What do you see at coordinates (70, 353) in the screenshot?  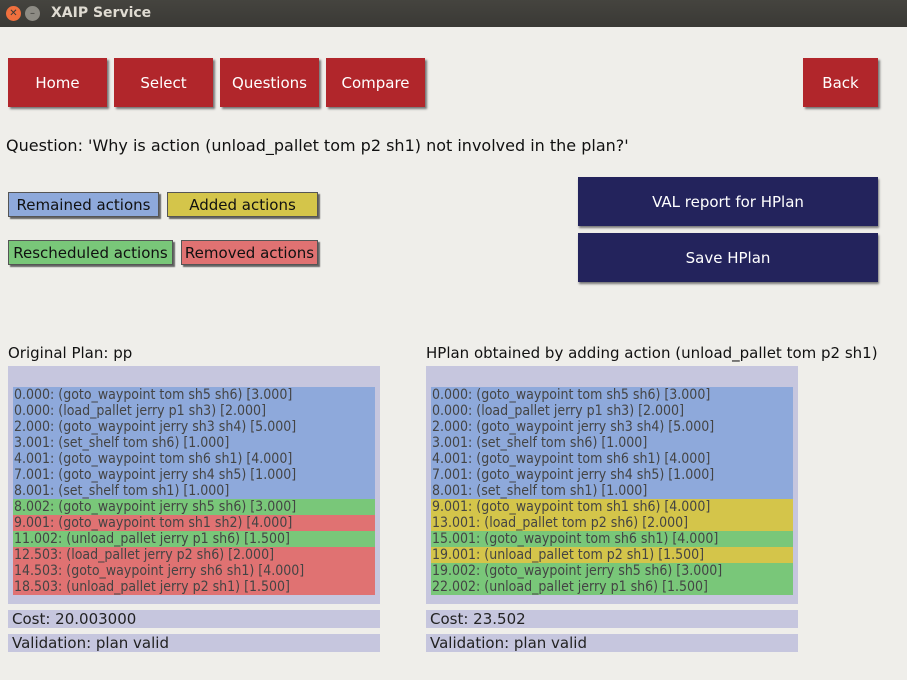 I see `original-plan-title: Original Plan: pp` at bounding box center [70, 353].